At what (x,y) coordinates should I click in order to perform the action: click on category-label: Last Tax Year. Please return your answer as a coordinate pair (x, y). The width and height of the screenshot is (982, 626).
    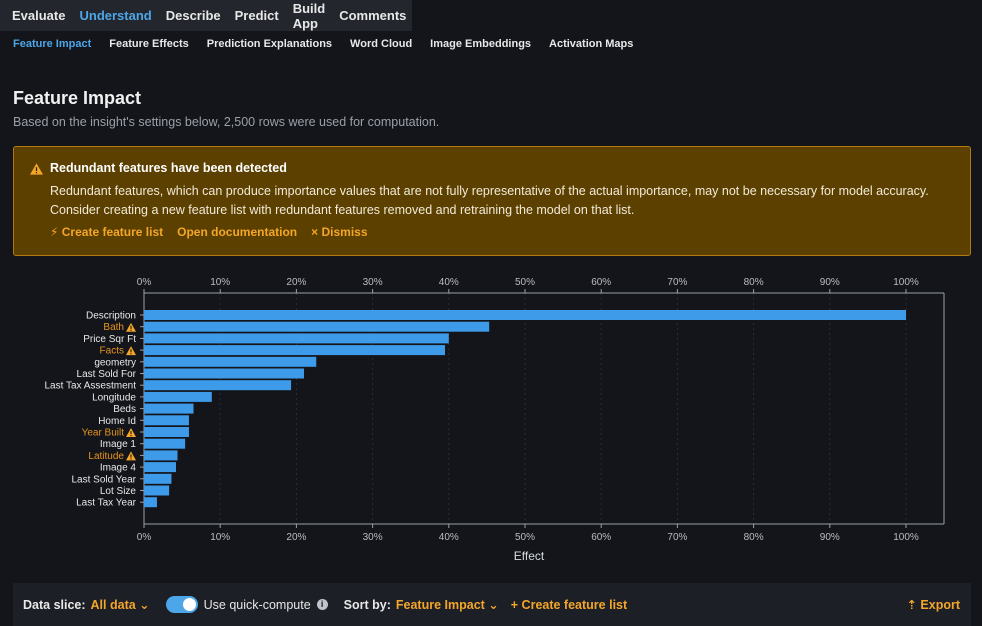
    Looking at the image, I should click on (106, 503).